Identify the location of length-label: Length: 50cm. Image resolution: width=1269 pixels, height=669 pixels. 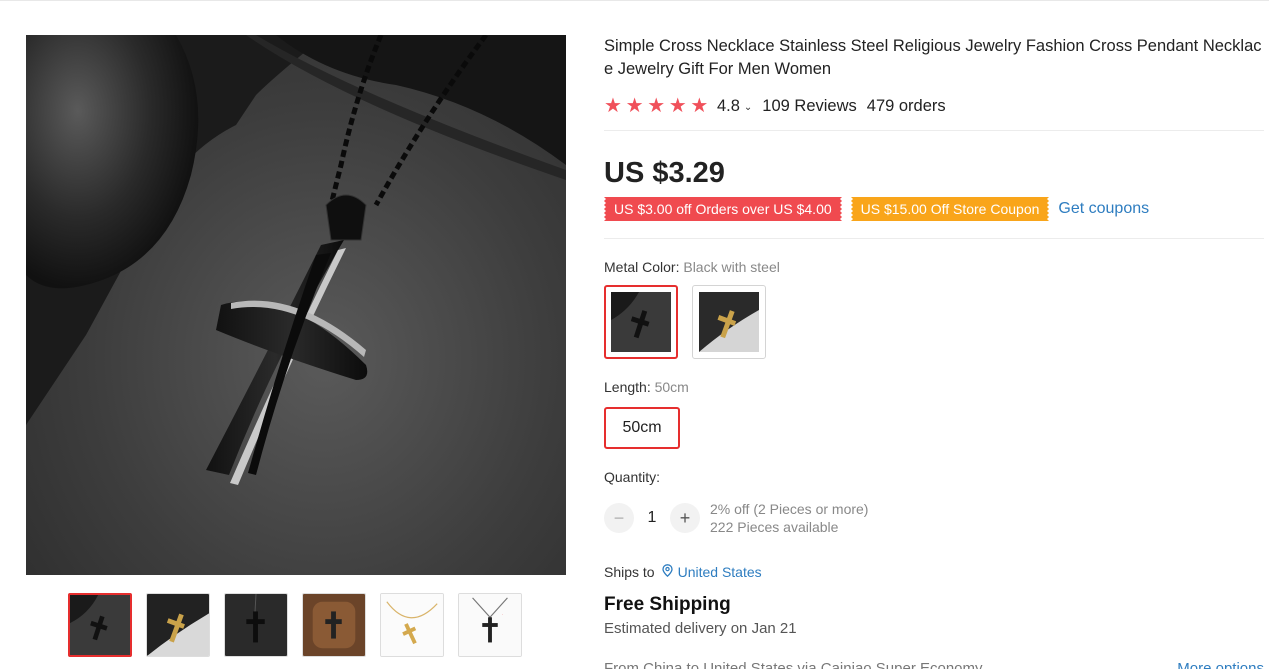
(934, 387).